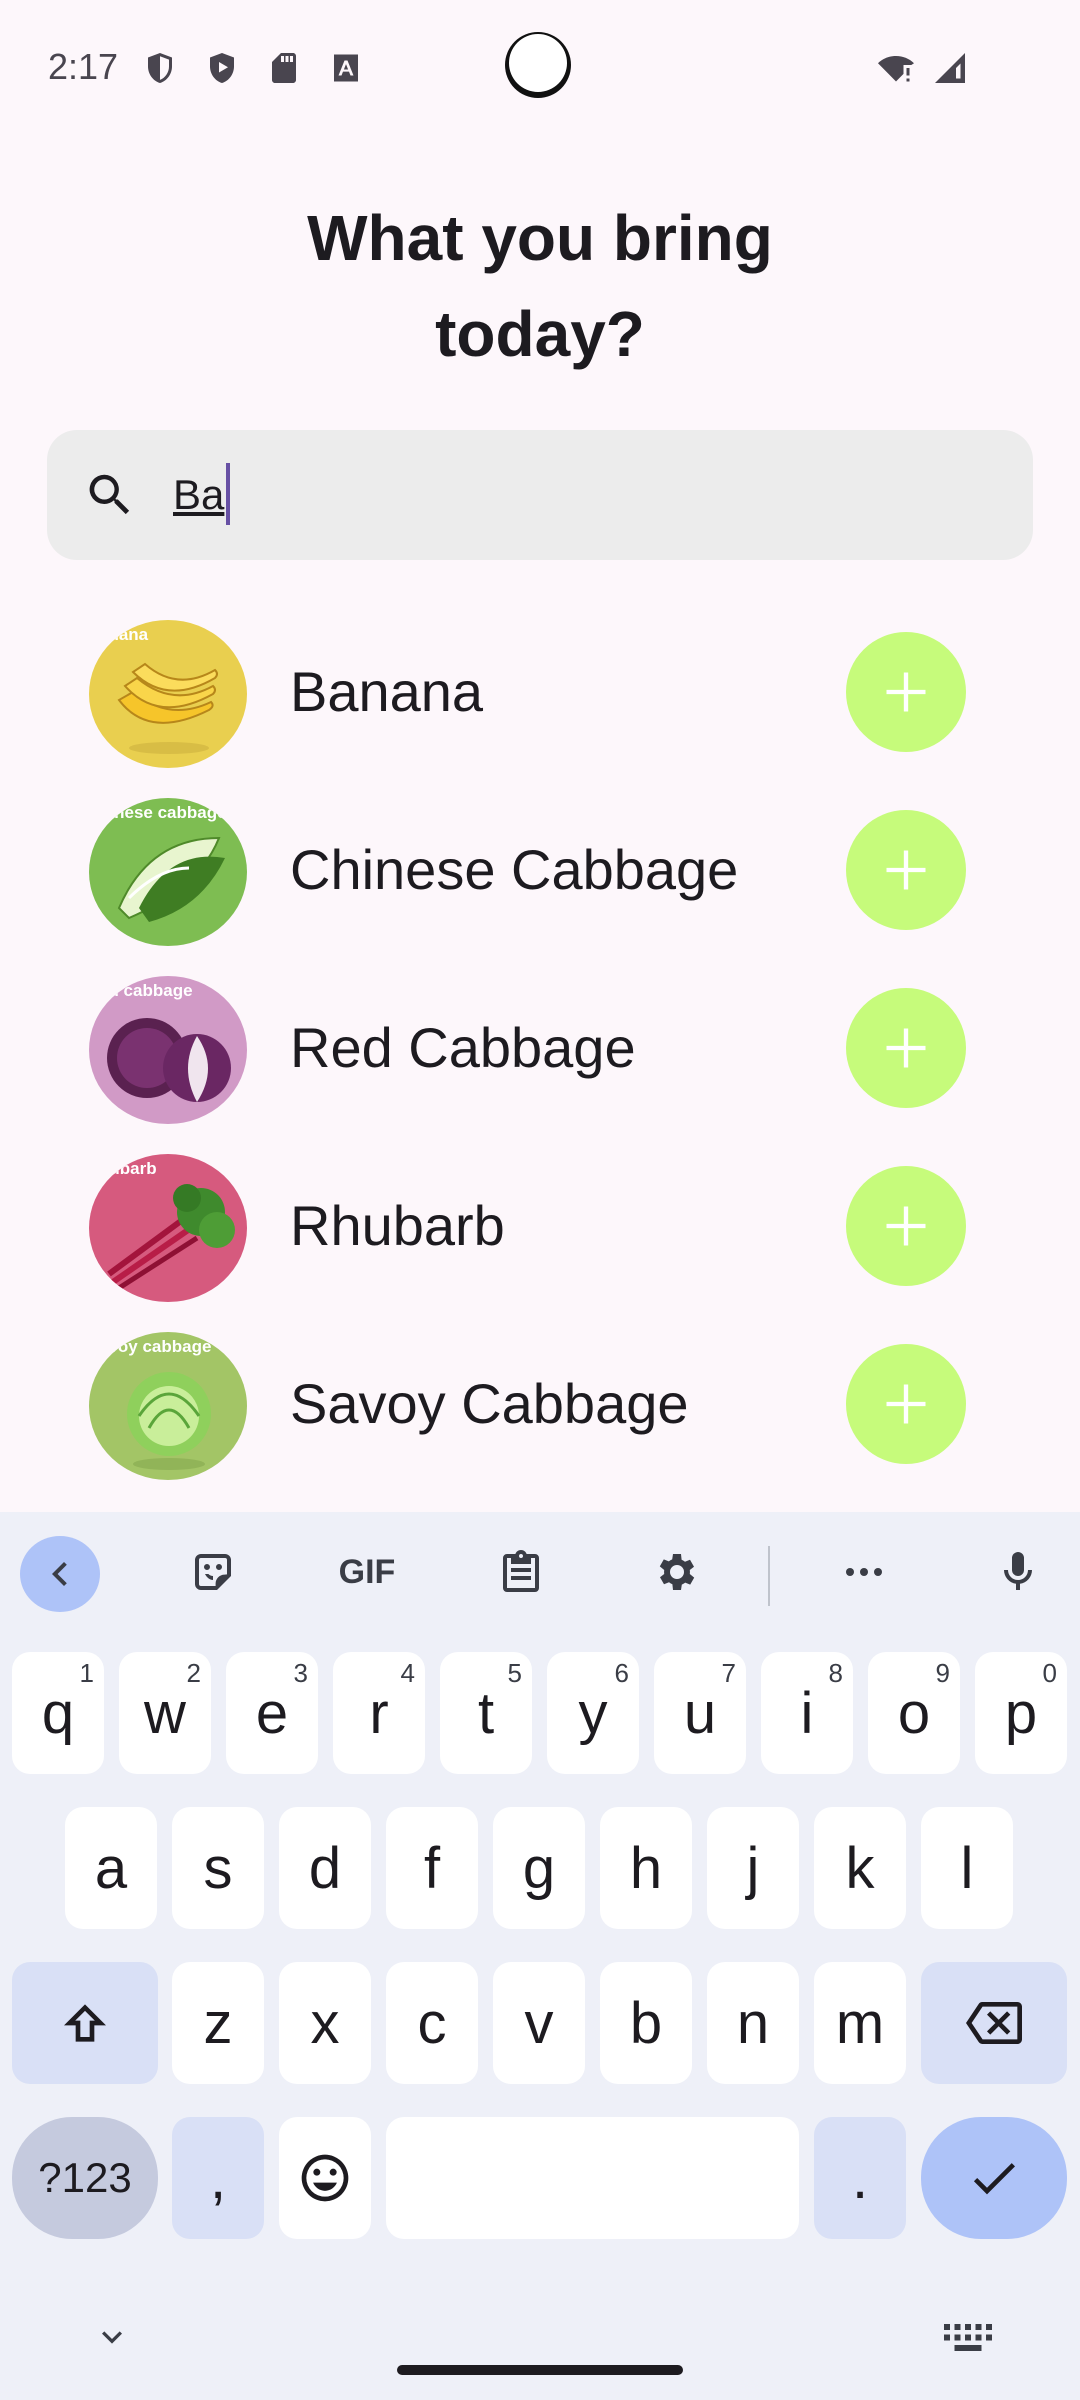  I want to click on gif-button: GIF, so click(367, 1572).